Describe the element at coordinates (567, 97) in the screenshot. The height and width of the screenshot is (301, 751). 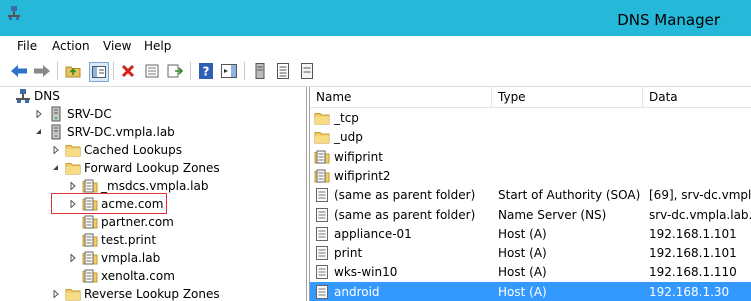
I see `column-header-type: Type` at that location.